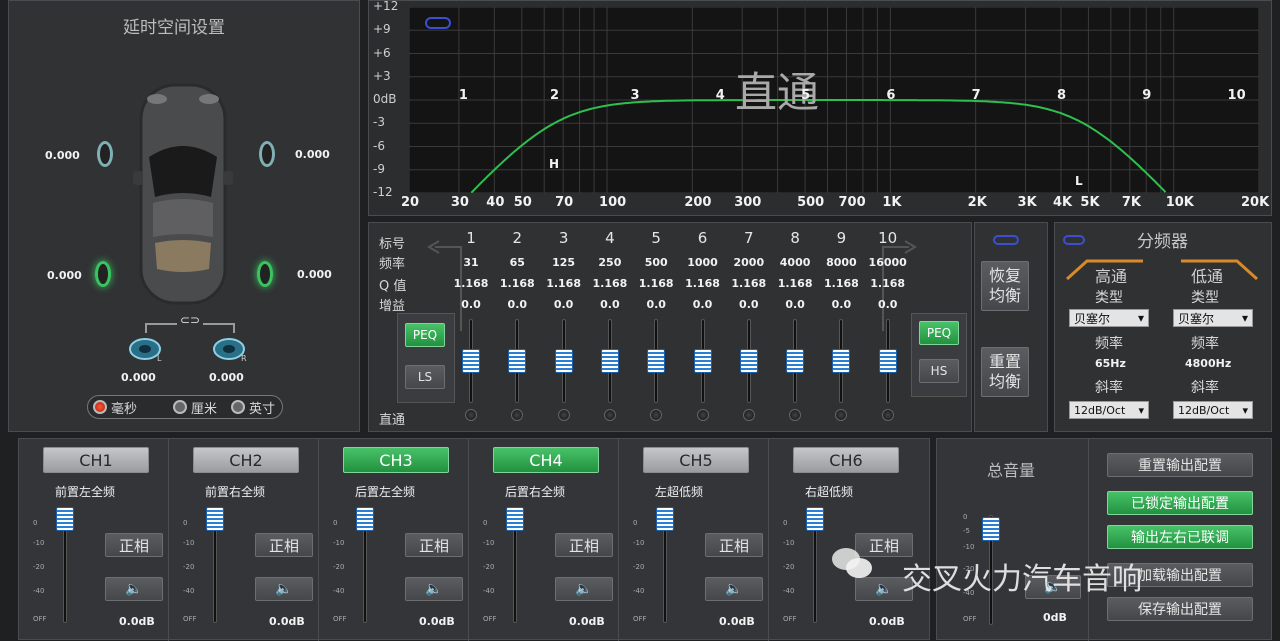 Image resolution: width=1280 pixels, height=641 pixels. What do you see at coordinates (96, 460) in the screenshot?
I see `channel-button: CH1` at bounding box center [96, 460].